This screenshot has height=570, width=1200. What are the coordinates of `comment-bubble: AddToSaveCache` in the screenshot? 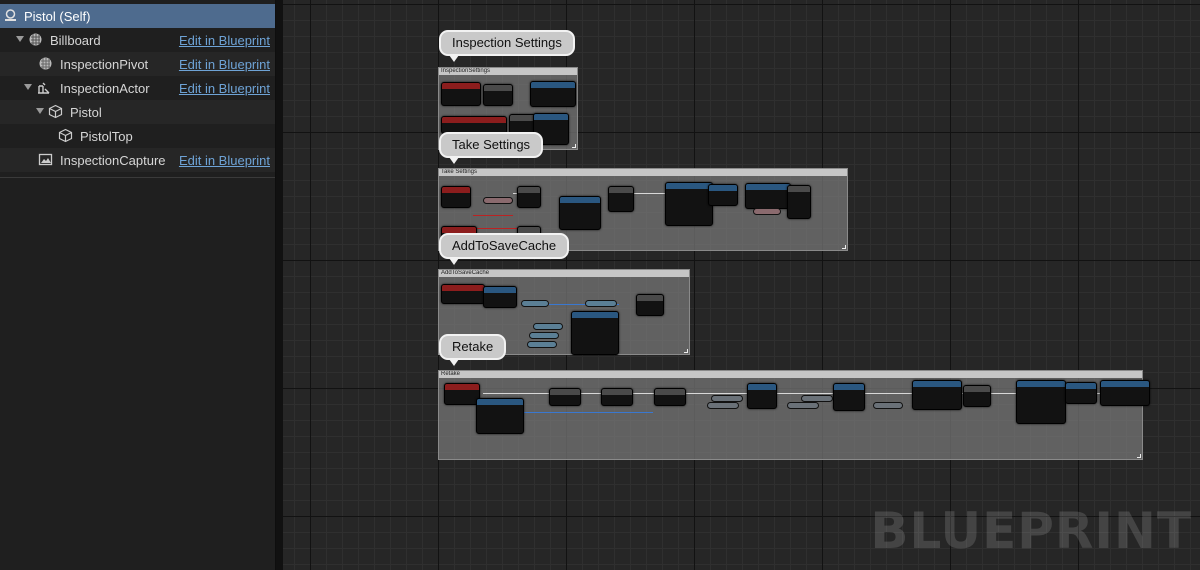 It's located at (504, 249).